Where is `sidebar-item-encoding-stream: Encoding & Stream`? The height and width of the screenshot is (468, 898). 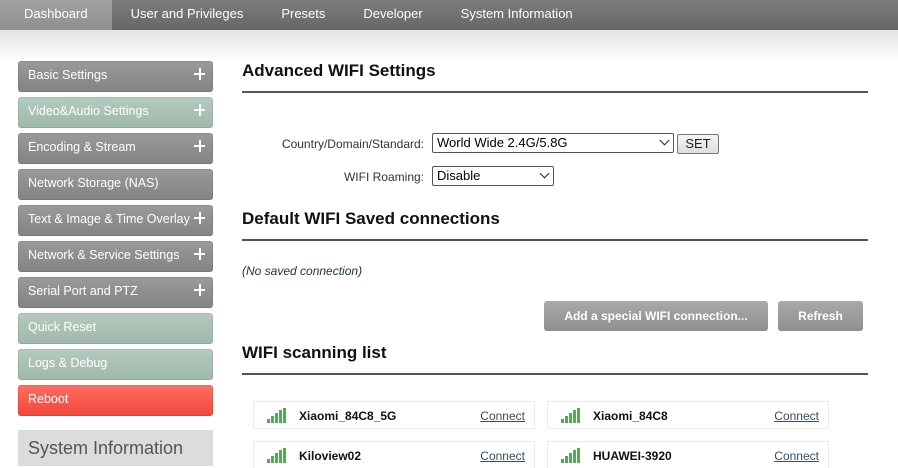
sidebar-item-encoding-stream: Encoding & Stream is located at coordinates (115, 148).